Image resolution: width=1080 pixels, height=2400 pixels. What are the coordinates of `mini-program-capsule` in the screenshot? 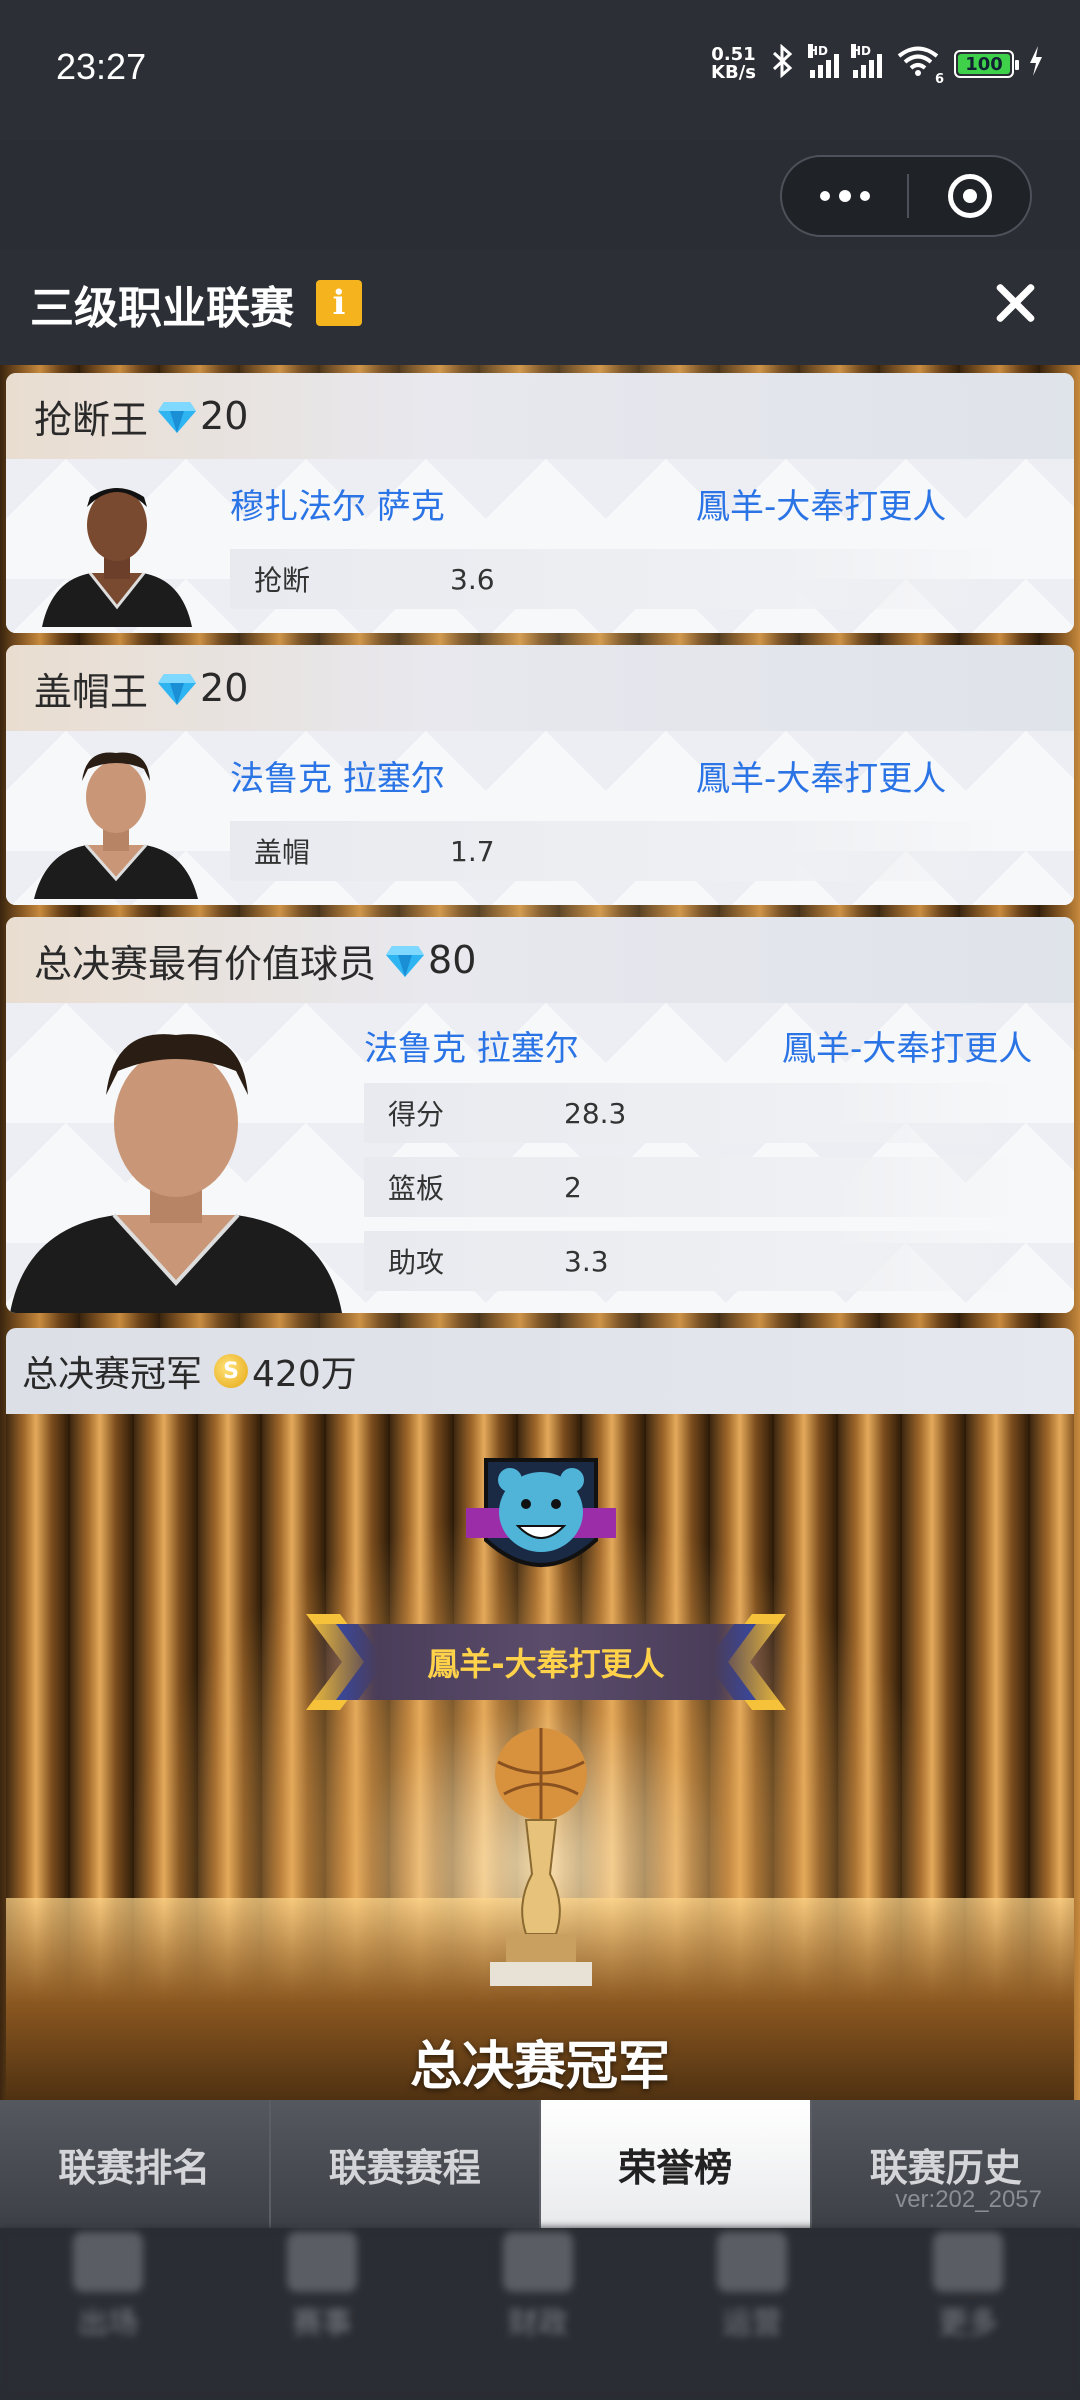 It's located at (906, 196).